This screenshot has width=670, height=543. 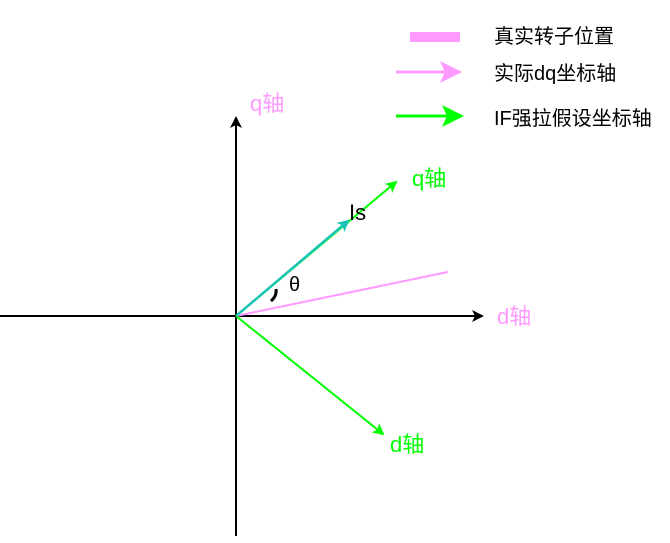 I want to click on rotor-position-line, so click(x=342, y=294).